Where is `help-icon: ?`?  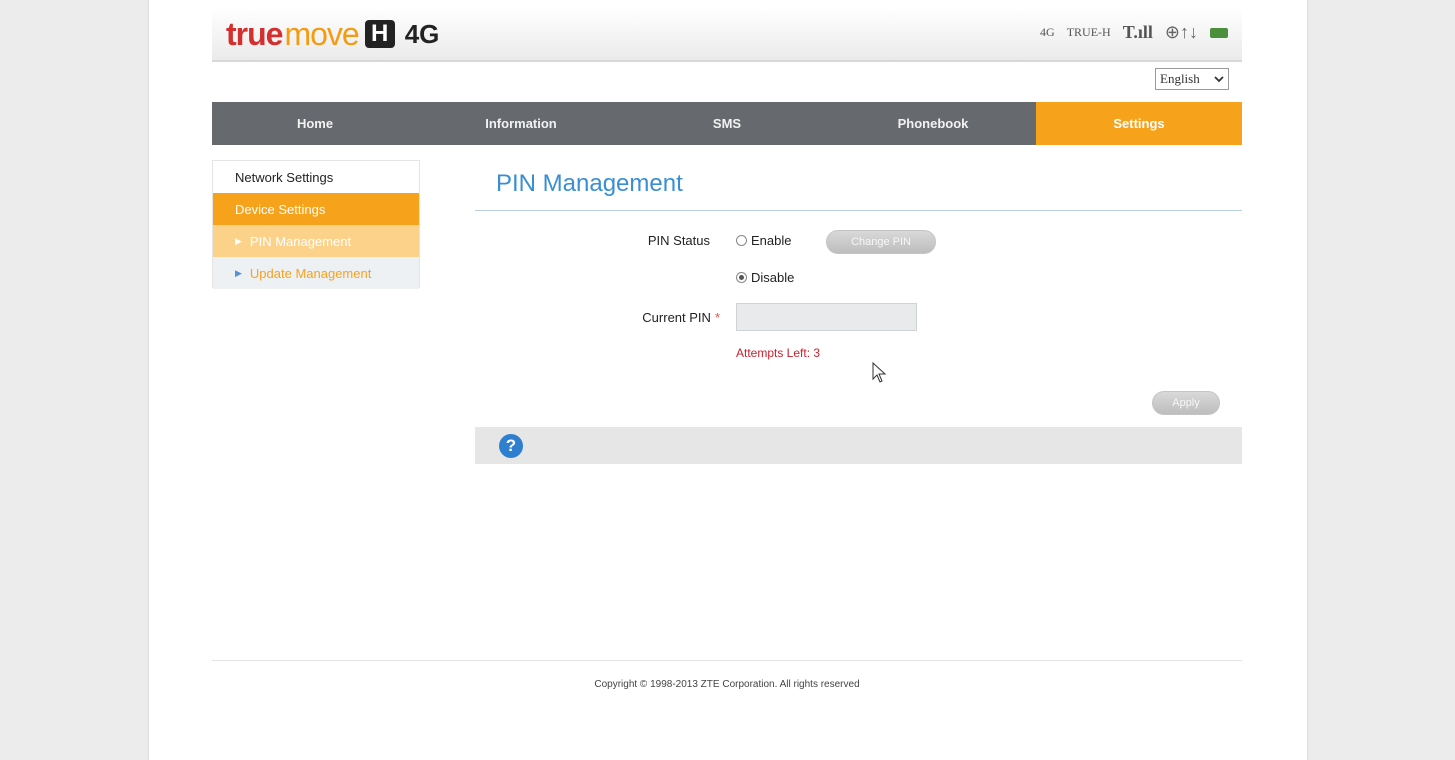 help-icon: ? is located at coordinates (511, 446).